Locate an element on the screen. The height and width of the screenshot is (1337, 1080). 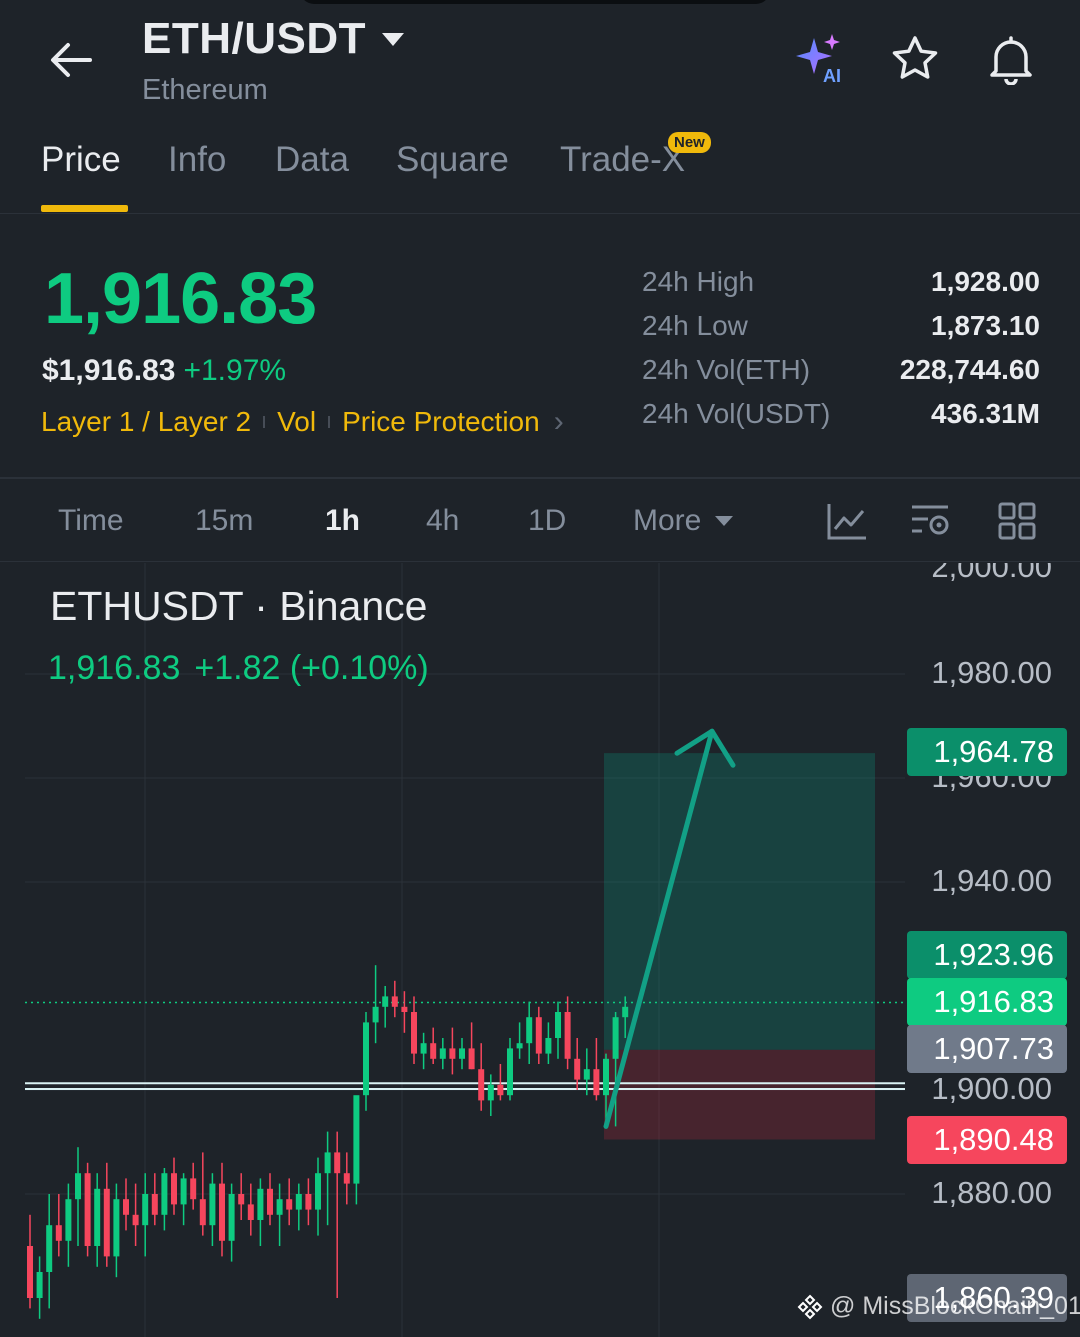
y-axis-label: 1,980.00 is located at coordinates (991, 672).